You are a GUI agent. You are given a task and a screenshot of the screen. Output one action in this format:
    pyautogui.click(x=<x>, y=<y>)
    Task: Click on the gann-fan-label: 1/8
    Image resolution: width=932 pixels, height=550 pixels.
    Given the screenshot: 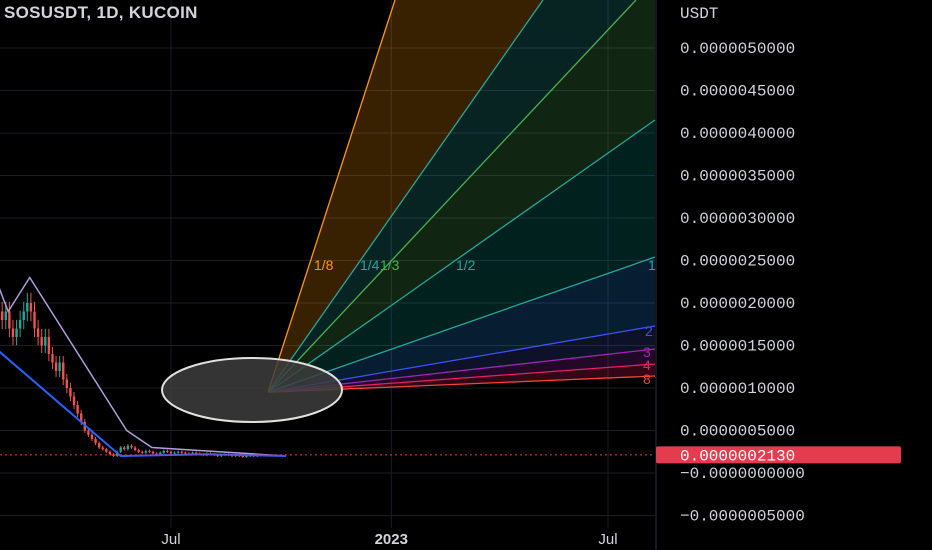 What is the action you would take?
    pyautogui.click(x=324, y=265)
    